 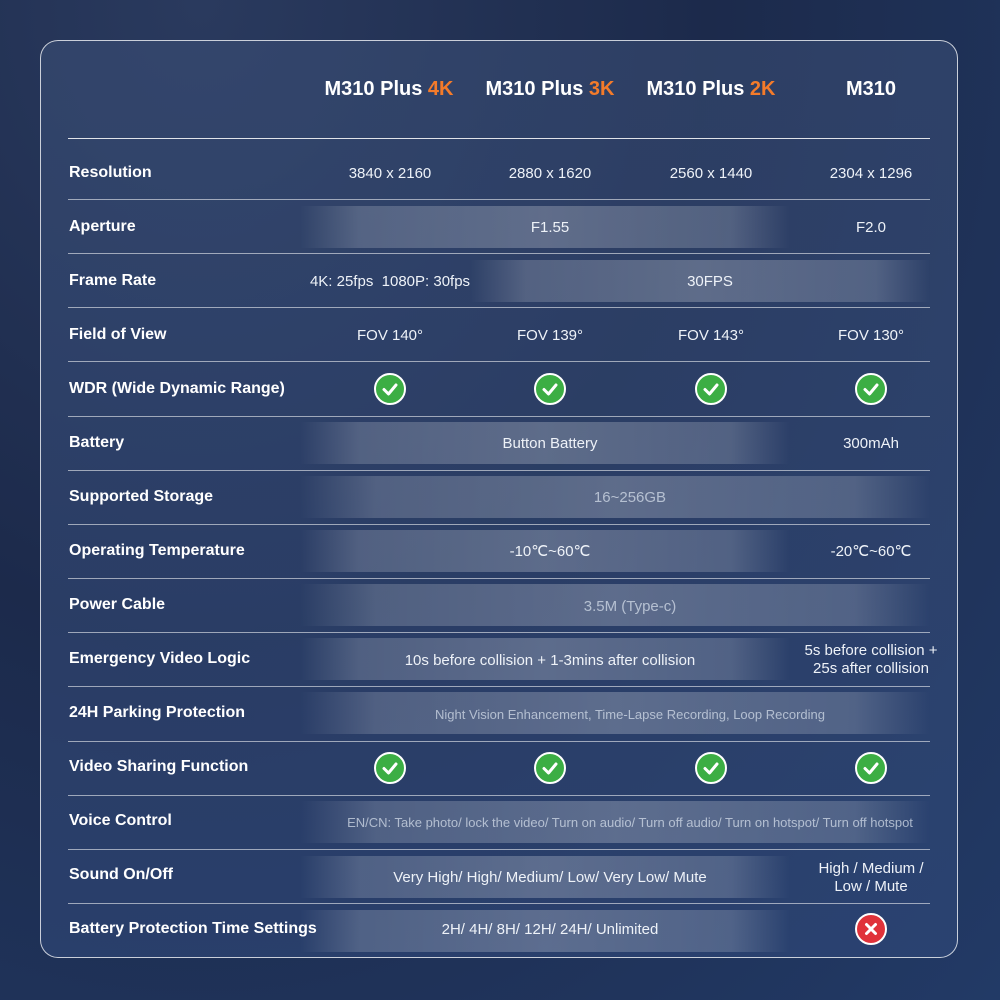 I want to click on frame-rate-span: 30FPS, so click(x=710, y=281).